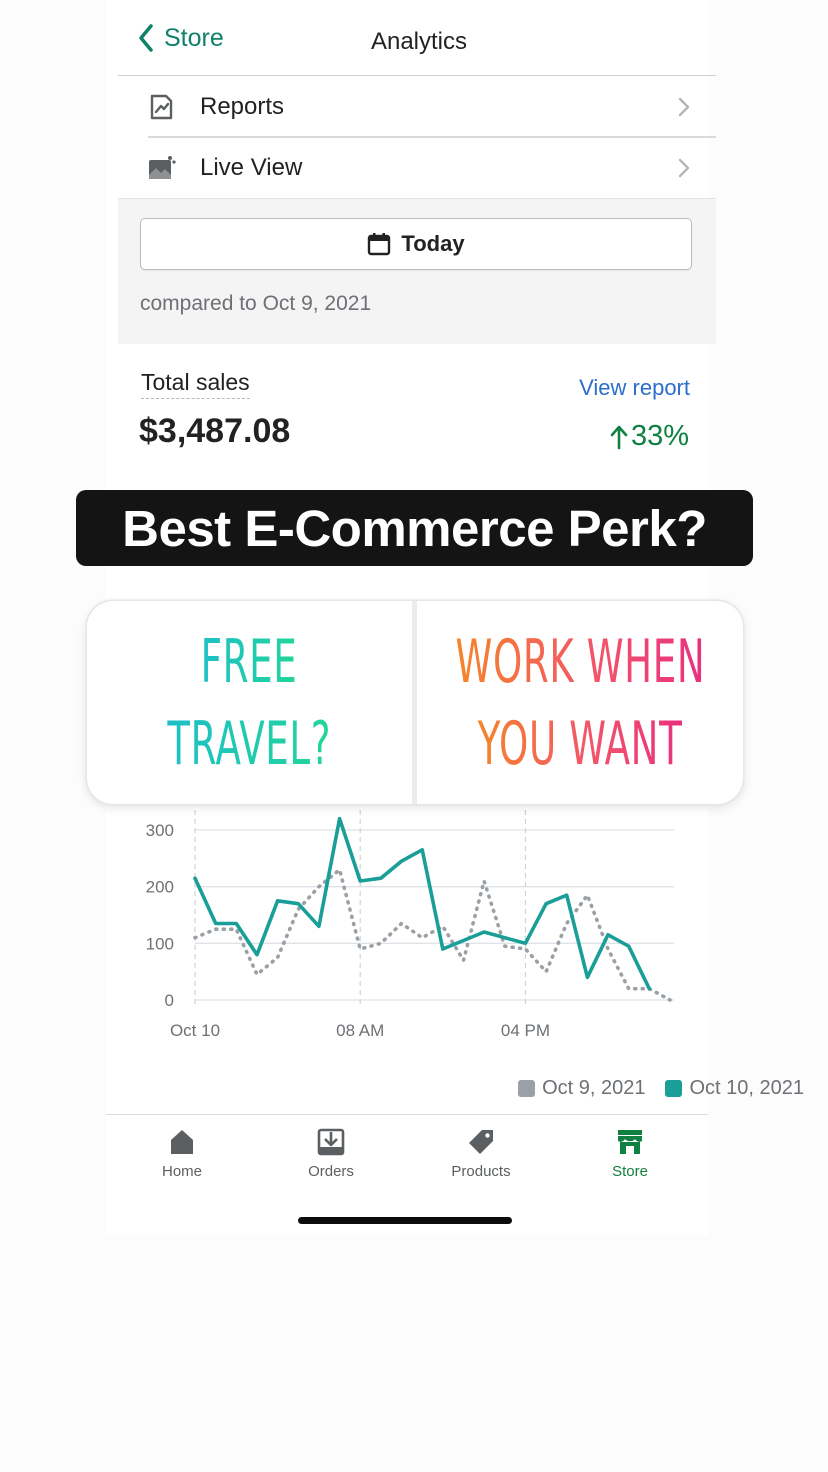 The width and height of the screenshot is (828, 1472). I want to click on navigation-bar: Store Analytics, so click(417, 38).